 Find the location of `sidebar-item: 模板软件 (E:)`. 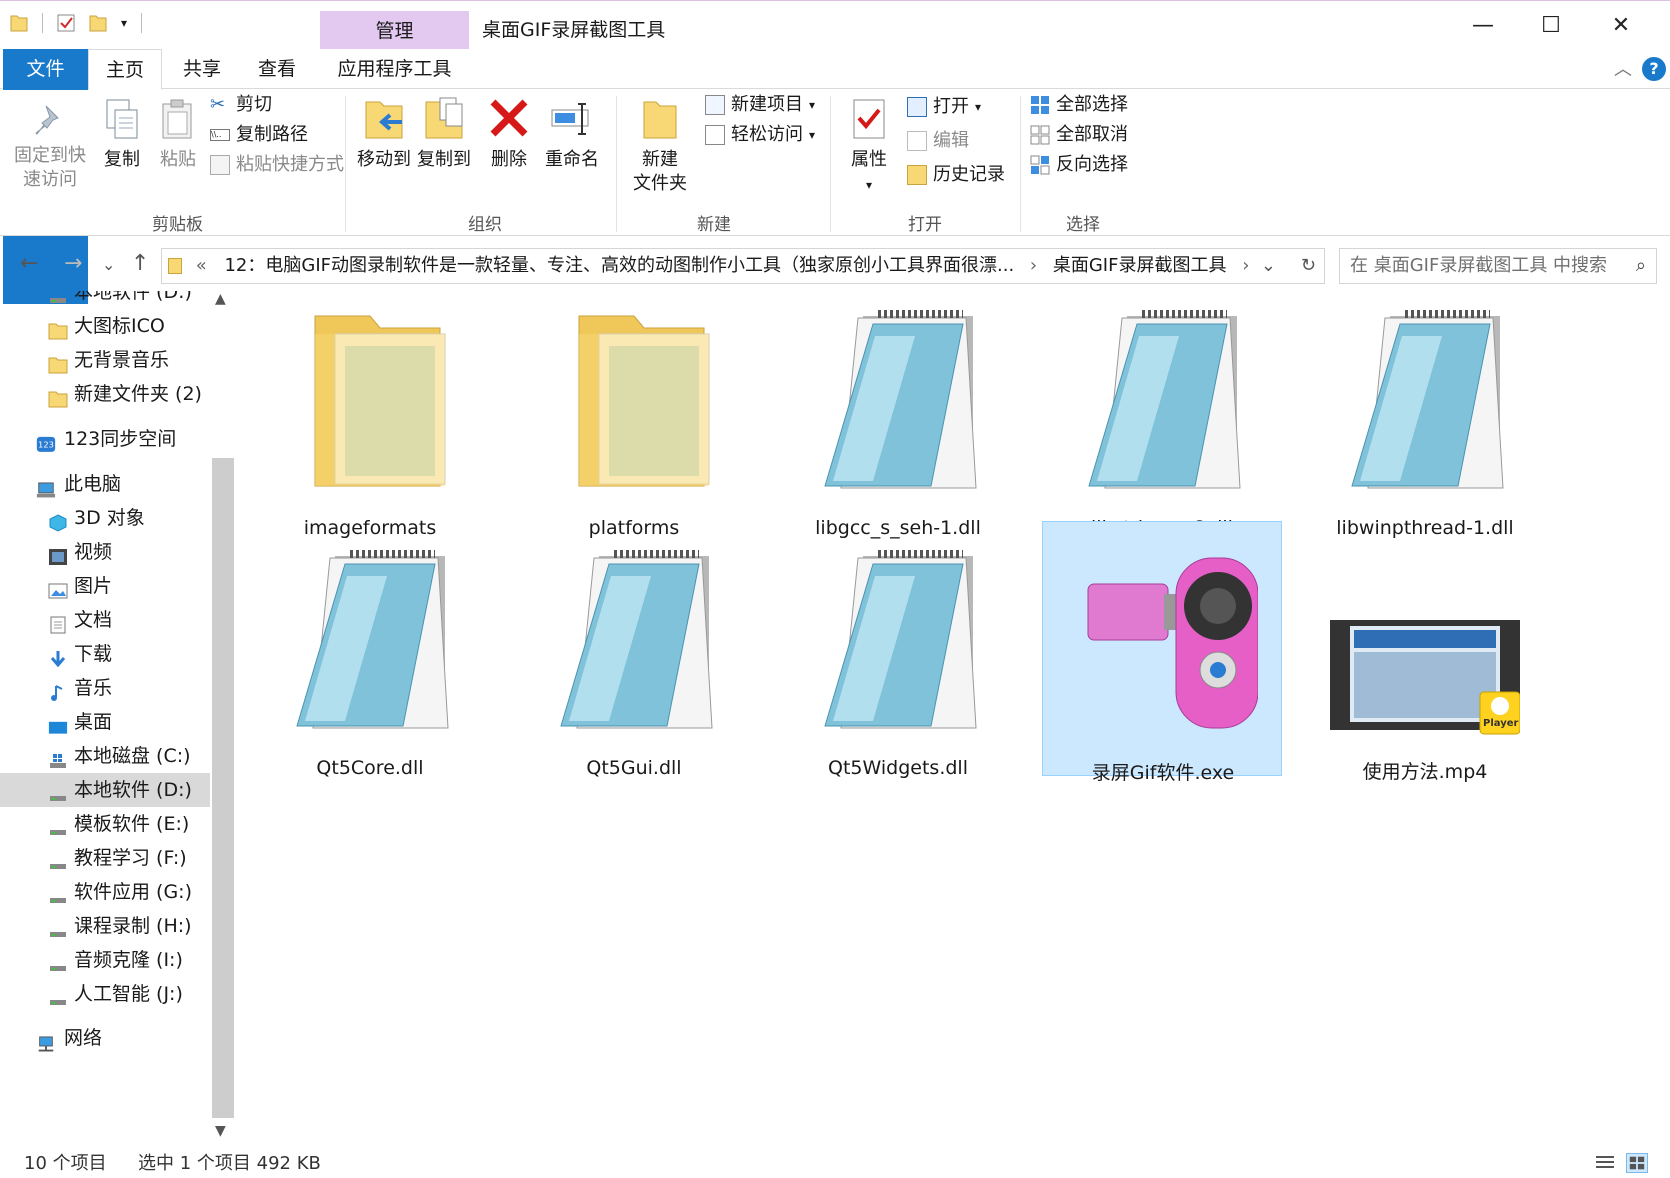

sidebar-item: 模板软件 (E:) is located at coordinates (105, 824).